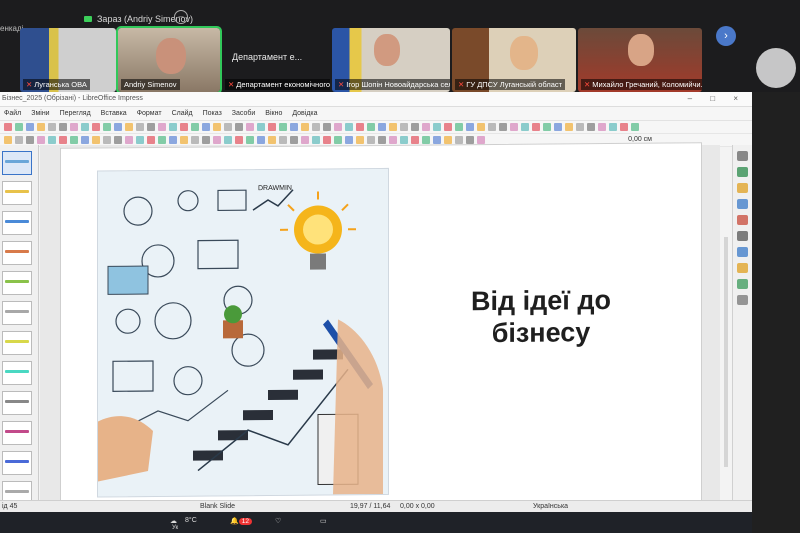 This screenshot has width=800, height=533. What do you see at coordinates (550, 506) in the screenshot?
I see `language-indicator: Українська` at bounding box center [550, 506].